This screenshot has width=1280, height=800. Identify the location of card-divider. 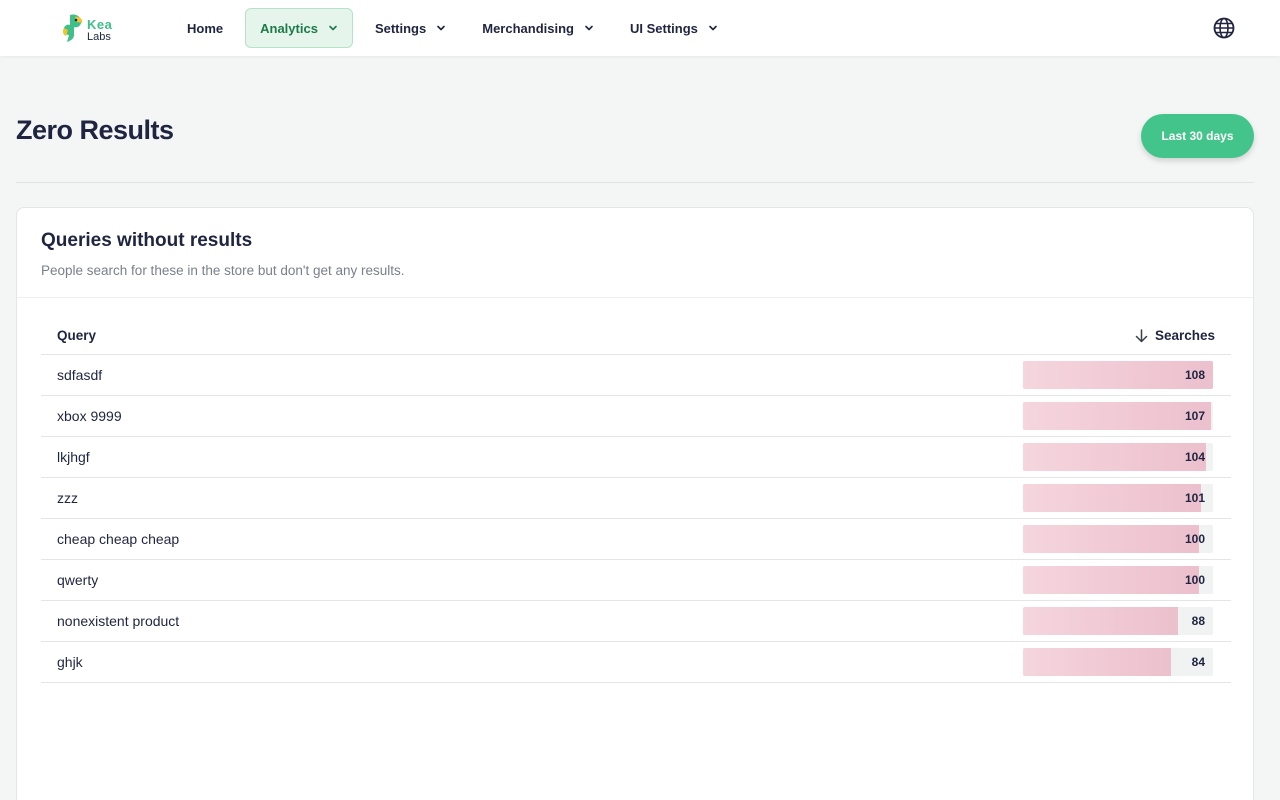
(635, 297).